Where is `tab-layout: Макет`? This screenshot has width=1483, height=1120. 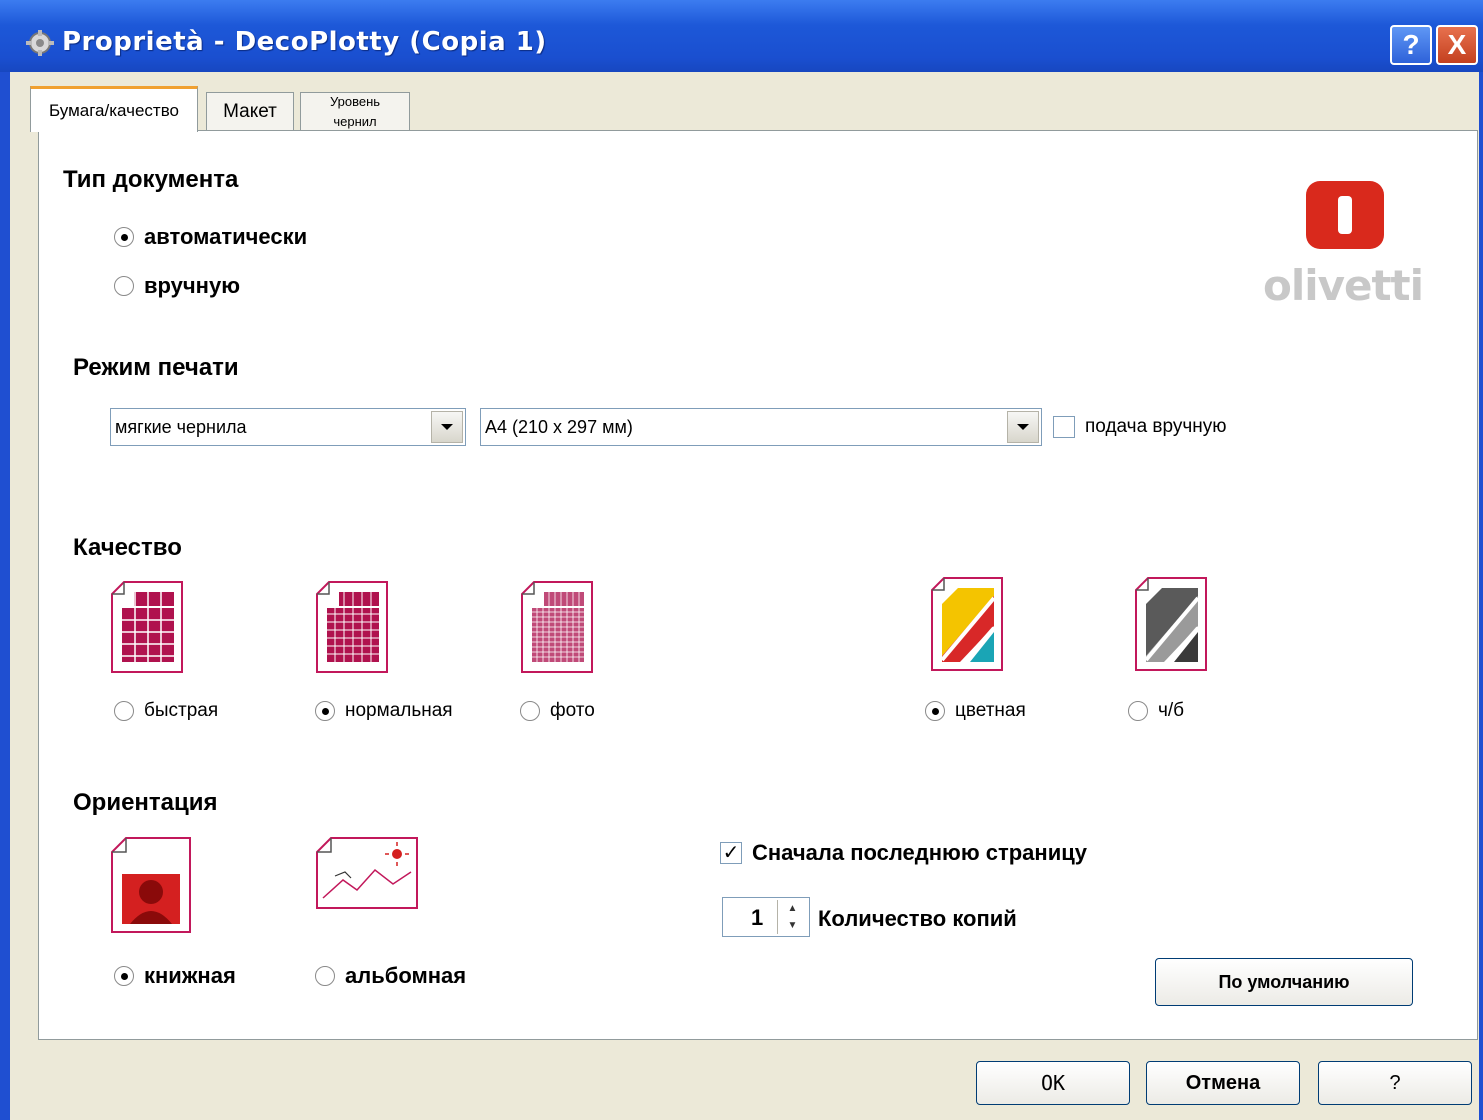 tab-layout: Макет is located at coordinates (250, 111).